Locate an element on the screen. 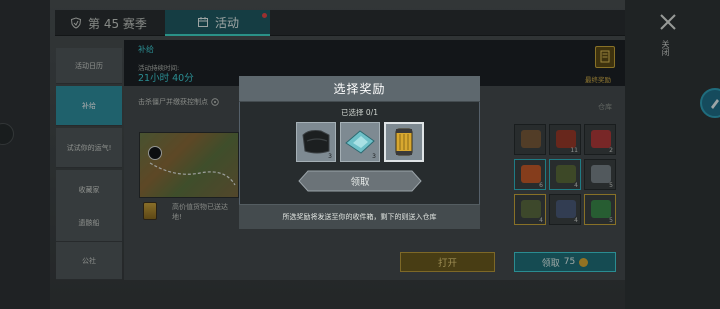  dialog-title: 选择奖励 is located at coordinates (359, 89).